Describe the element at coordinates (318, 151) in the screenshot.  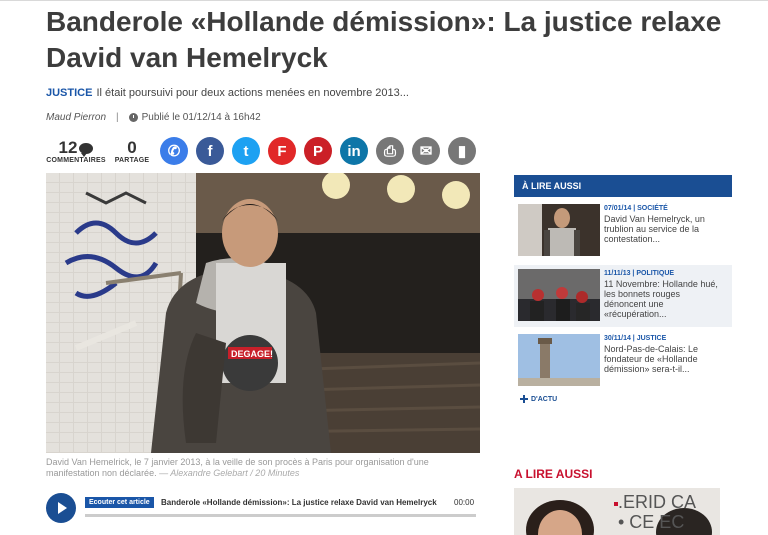
I see `pinterest-icon: P` at that location.